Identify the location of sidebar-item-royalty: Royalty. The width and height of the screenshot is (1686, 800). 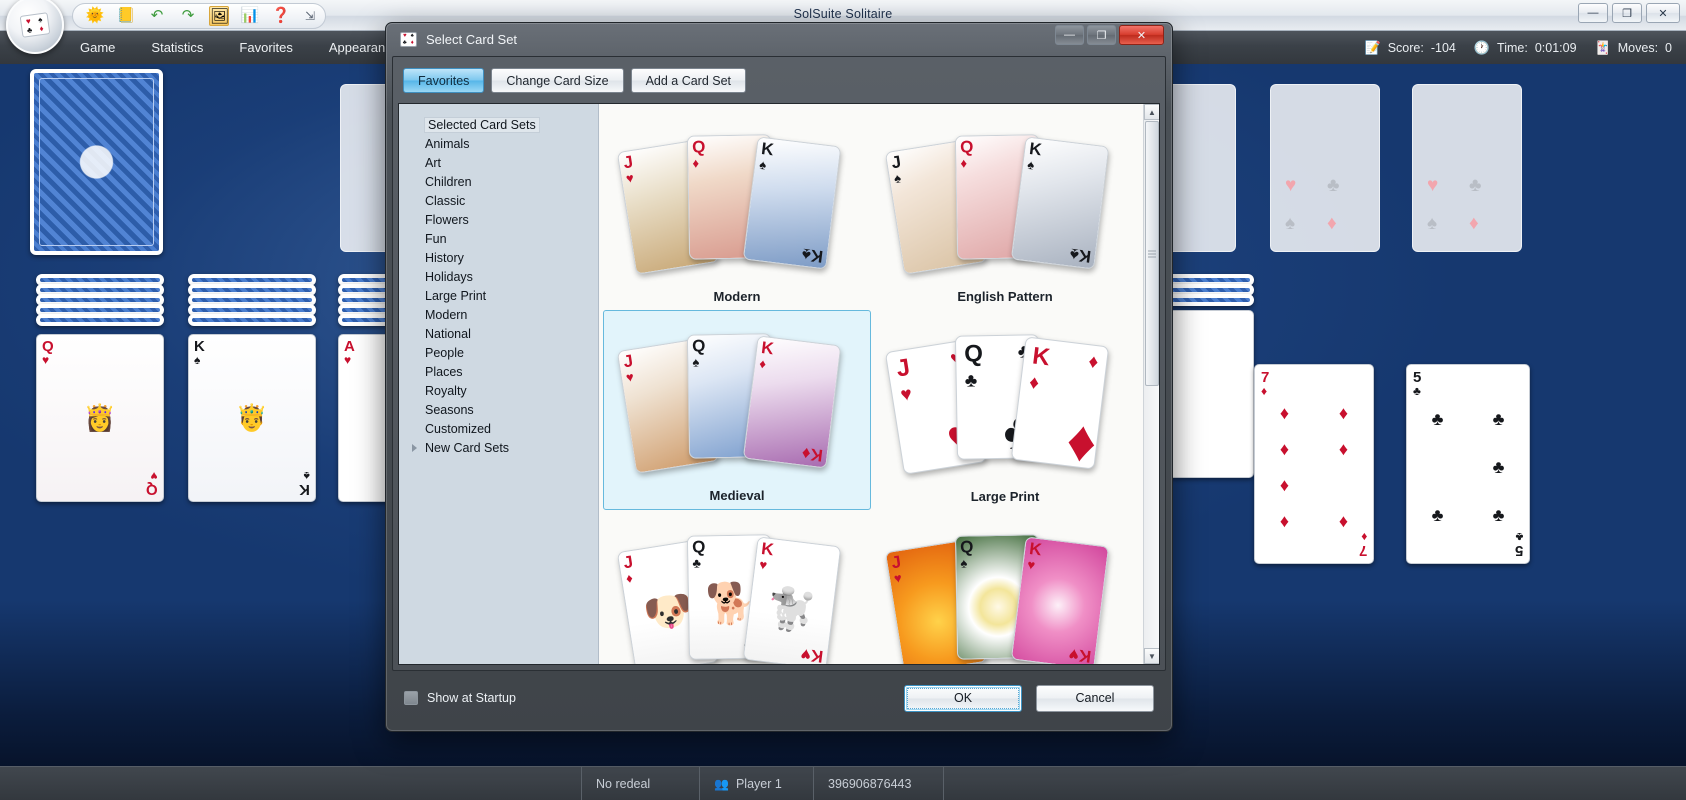
(498, 391).